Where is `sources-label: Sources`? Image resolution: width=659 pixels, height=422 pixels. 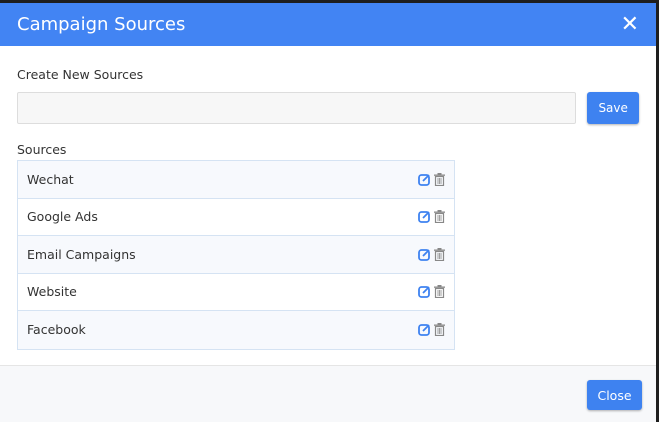 sources-label: Sources is located at coordinates (42, 149).